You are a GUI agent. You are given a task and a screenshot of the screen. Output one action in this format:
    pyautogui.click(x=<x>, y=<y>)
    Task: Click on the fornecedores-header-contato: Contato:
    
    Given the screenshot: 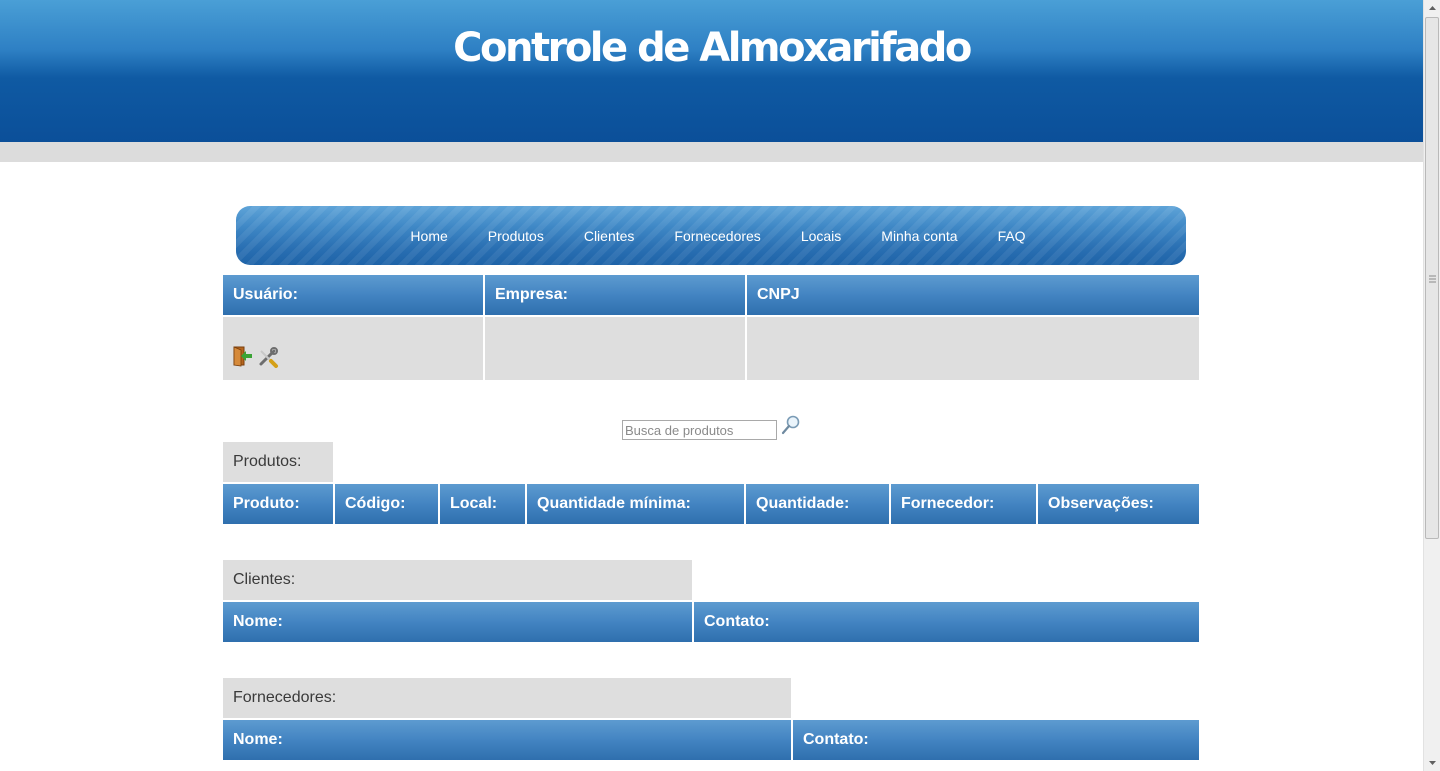 What is the action you would take?
    pyautogui.click(x=996, y=740)
    